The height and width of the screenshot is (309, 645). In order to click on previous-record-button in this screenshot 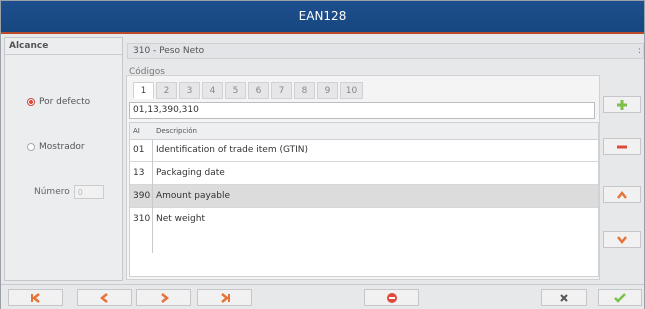, I will do `click(104, 297)`.